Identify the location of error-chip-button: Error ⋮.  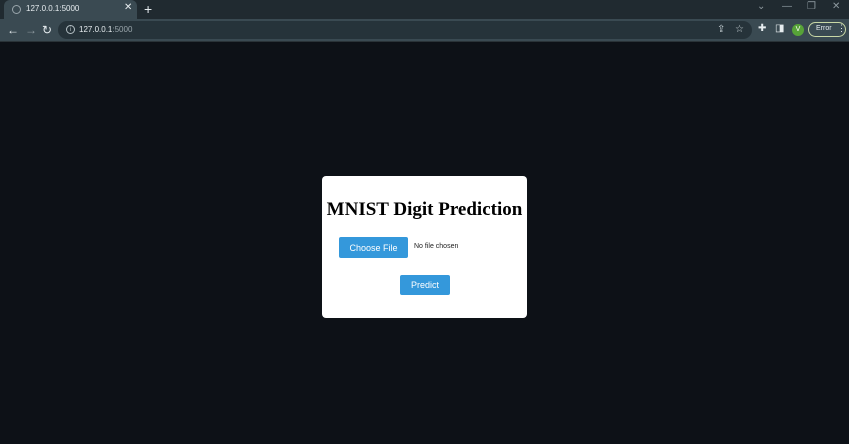
(827, 29).